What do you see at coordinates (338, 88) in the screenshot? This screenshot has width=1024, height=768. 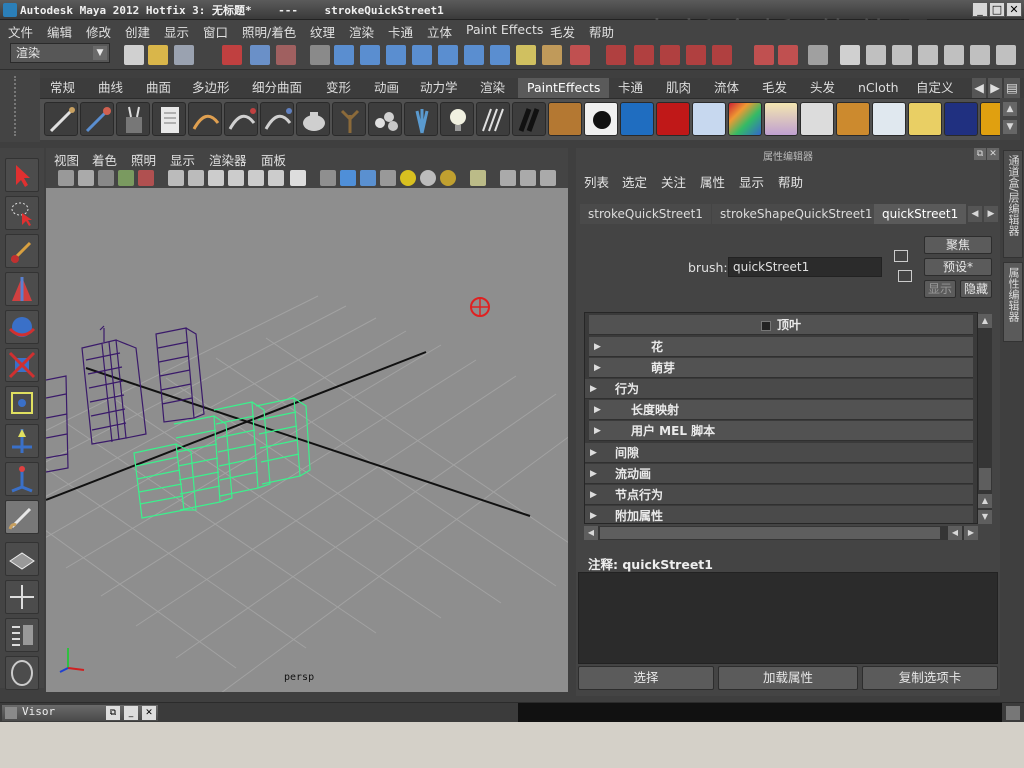 I see `tab-deformation: 变形` at bounding box center [338, 88].